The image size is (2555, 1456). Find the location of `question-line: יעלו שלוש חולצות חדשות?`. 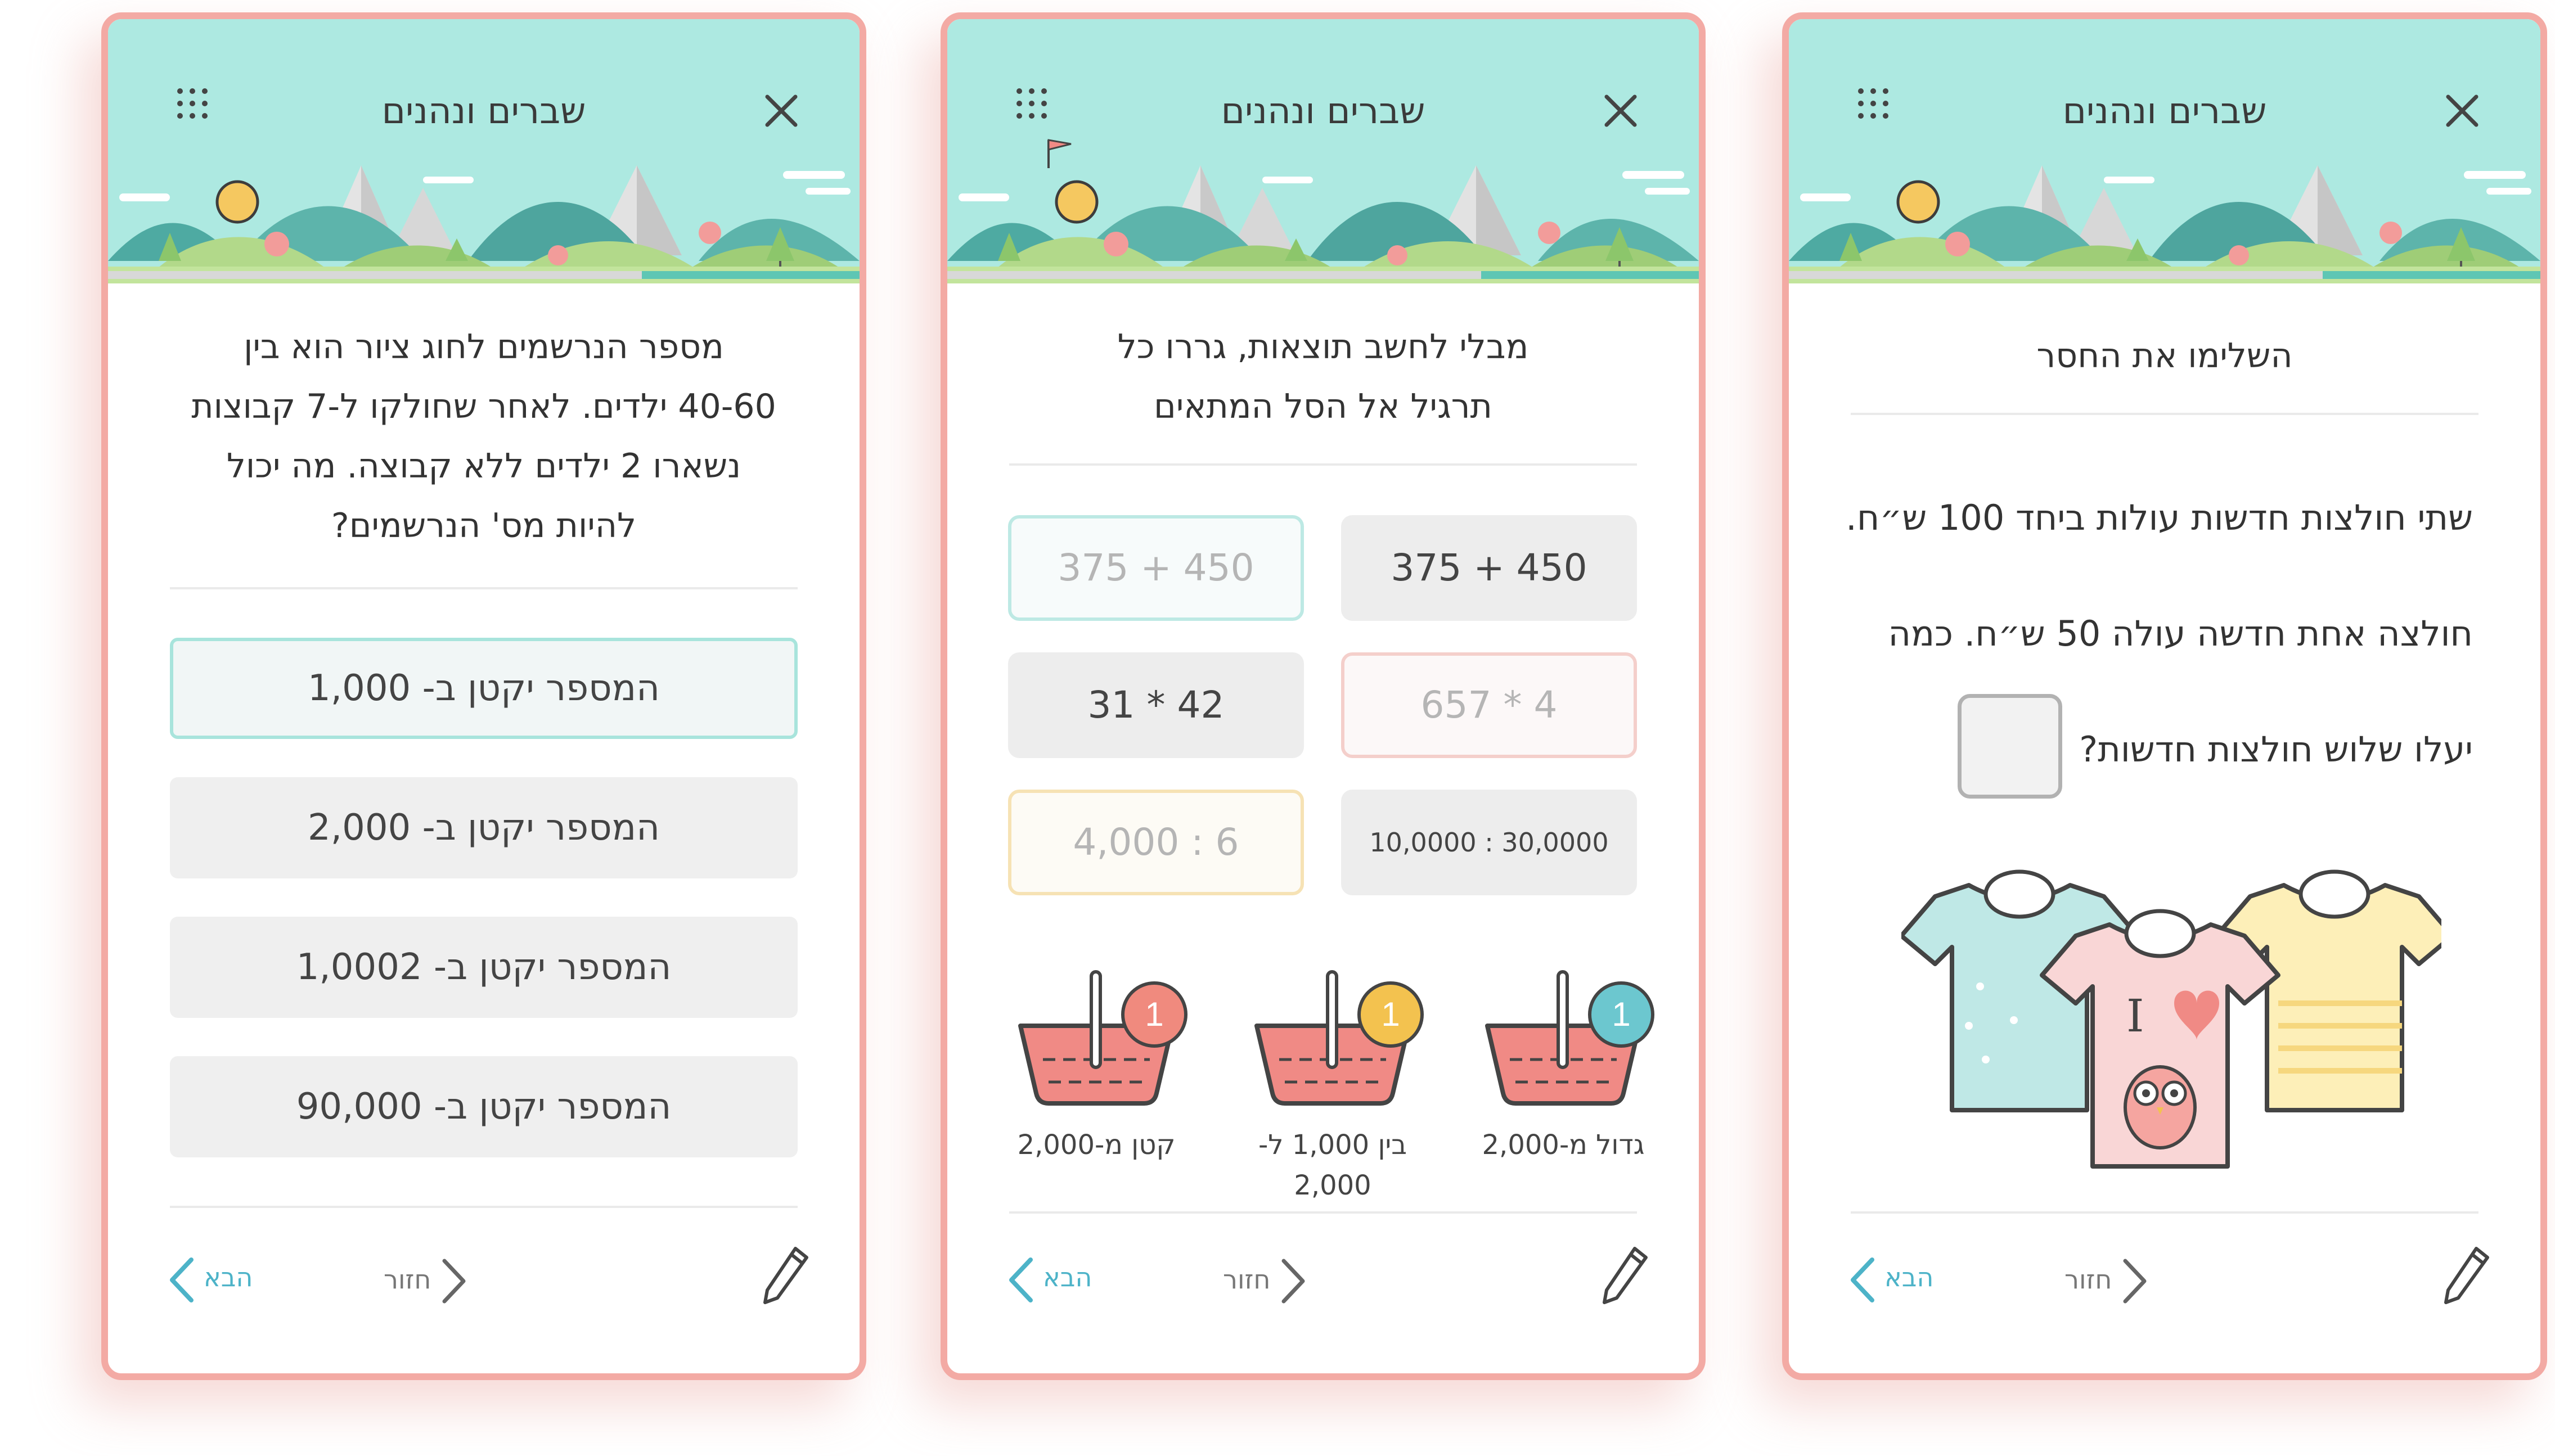

question-line: יעלו שלוש חולצות חדשות? is located at coordinates (2276, 749).